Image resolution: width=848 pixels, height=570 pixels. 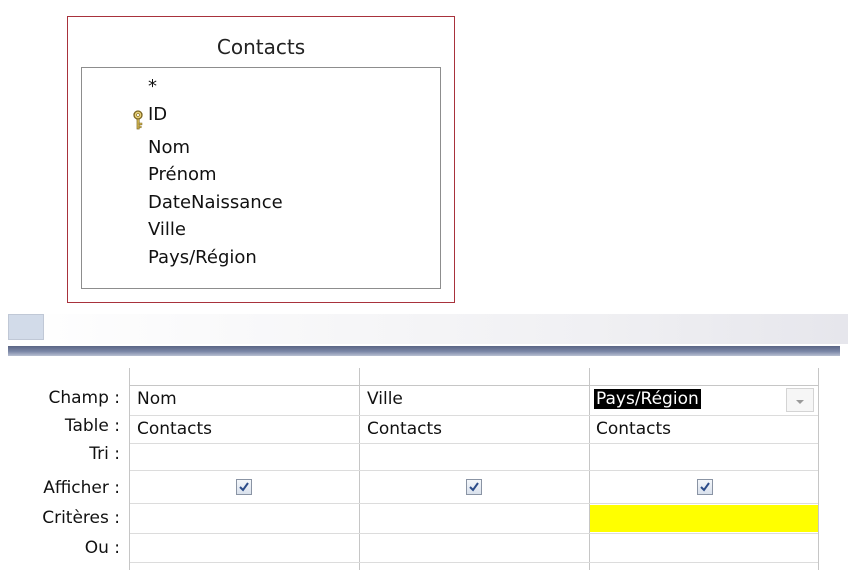 I want to click on col2-table-cell: Contacts, so click(x=404, y=429).